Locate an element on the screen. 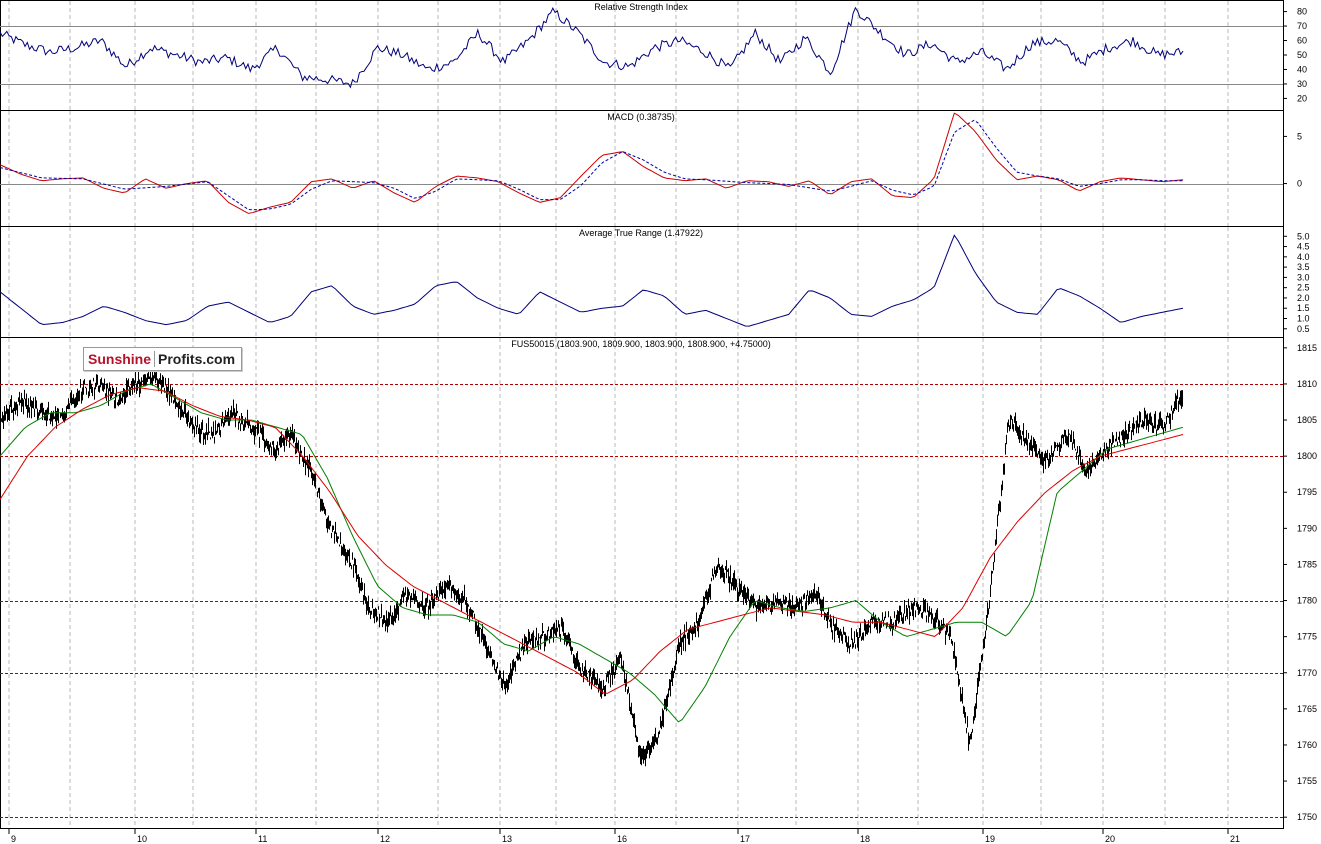 The width and height of the screenshot is (1321, 844). ytick-label-rsi-50: 50 is located at coordinates (1302, 55).